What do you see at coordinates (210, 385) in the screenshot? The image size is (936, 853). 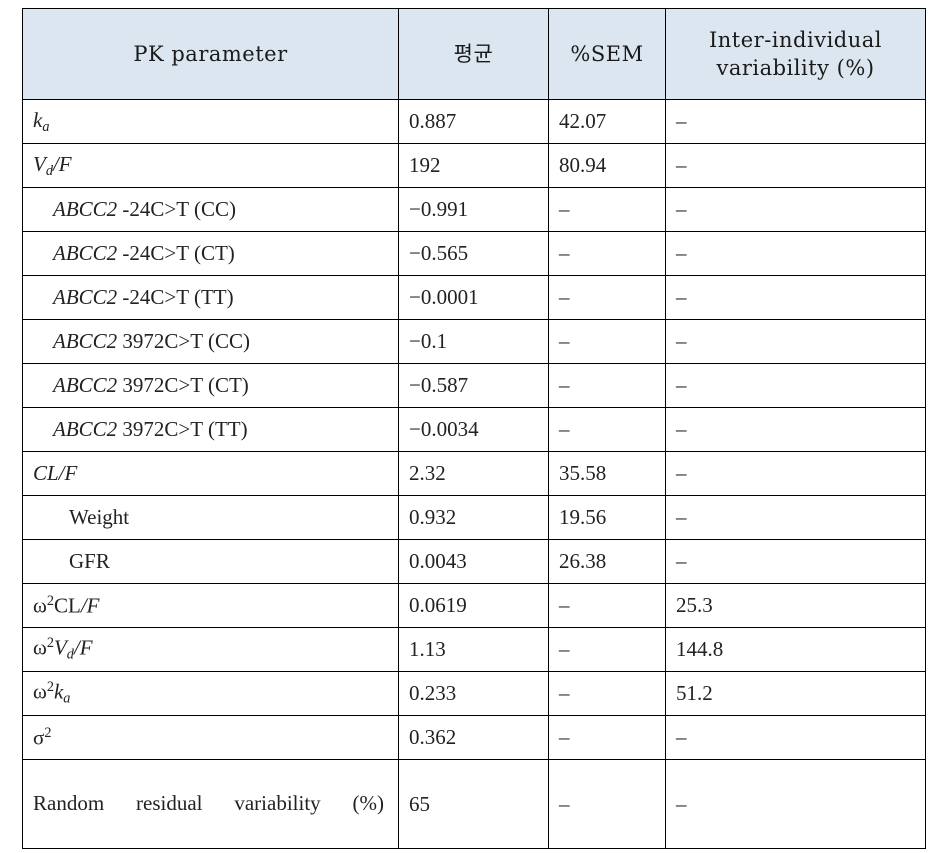 I see `row-param-abcc2-3972ct-ct: ABCC2 3972C>T (CT)` at bounding box center [210, 385].